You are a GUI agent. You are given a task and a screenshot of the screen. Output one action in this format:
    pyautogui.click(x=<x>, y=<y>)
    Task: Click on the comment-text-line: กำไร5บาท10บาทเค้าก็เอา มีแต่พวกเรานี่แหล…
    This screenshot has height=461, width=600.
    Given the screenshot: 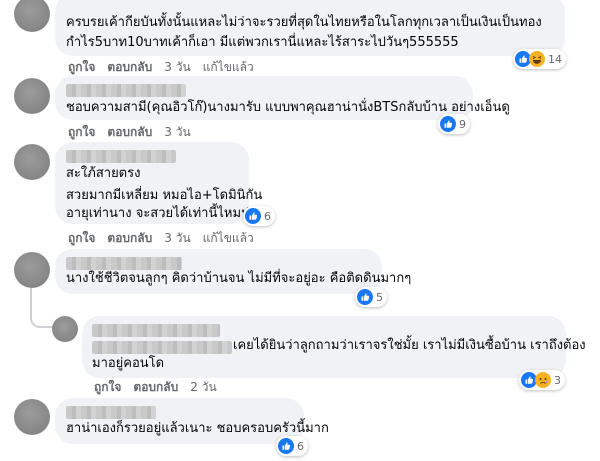 What is the action you would take?
    pyautogui.click(x=262, y=42)
    